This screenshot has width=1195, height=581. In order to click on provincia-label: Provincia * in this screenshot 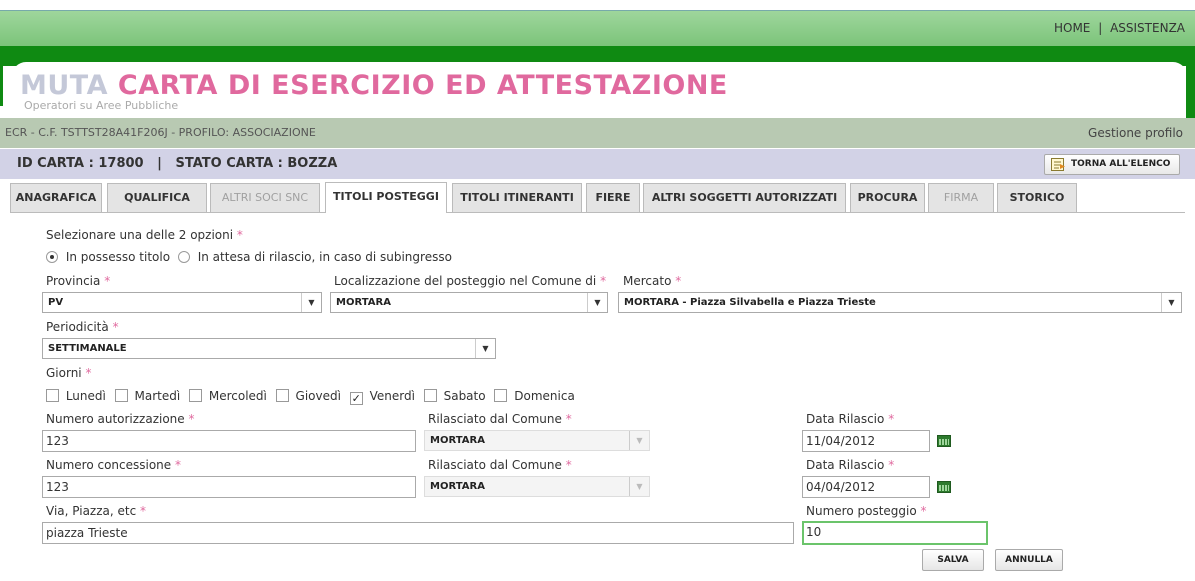, I will do `click(78, 281)`.